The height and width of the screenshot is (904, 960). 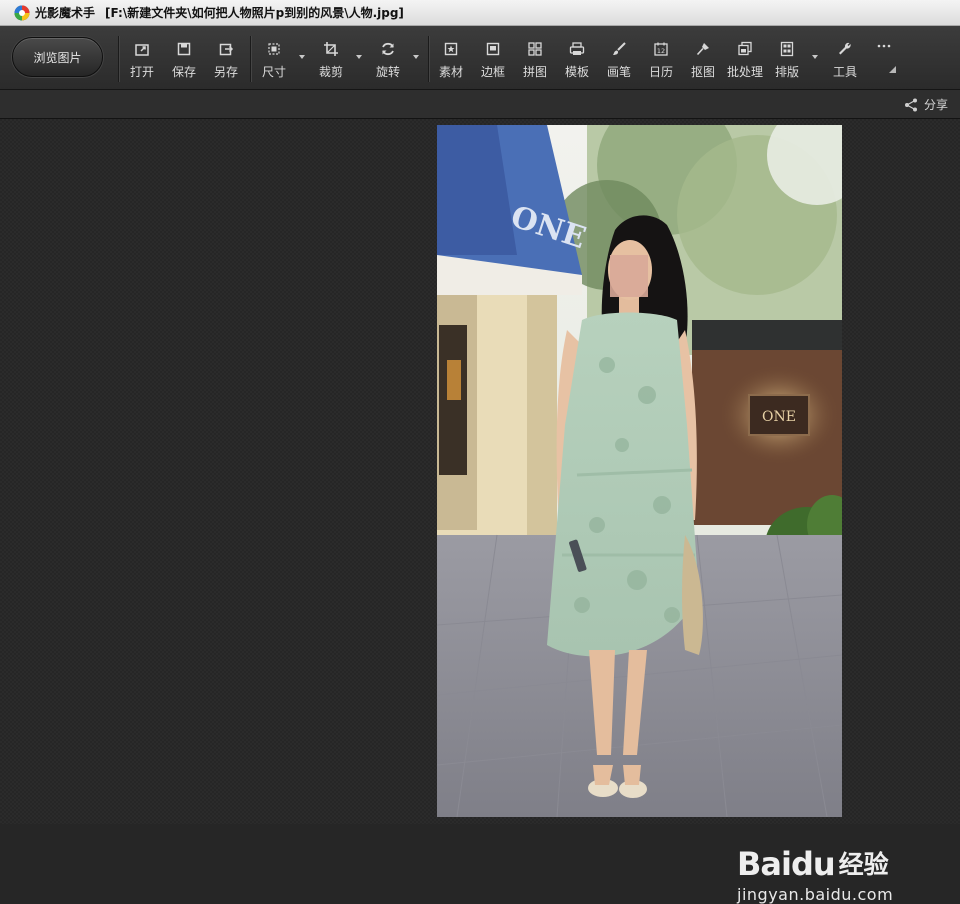 What do you see at coordinates (225, 72) in the screenshot?
I see `save-as-label: 另存` at bounding box center [225, 72].